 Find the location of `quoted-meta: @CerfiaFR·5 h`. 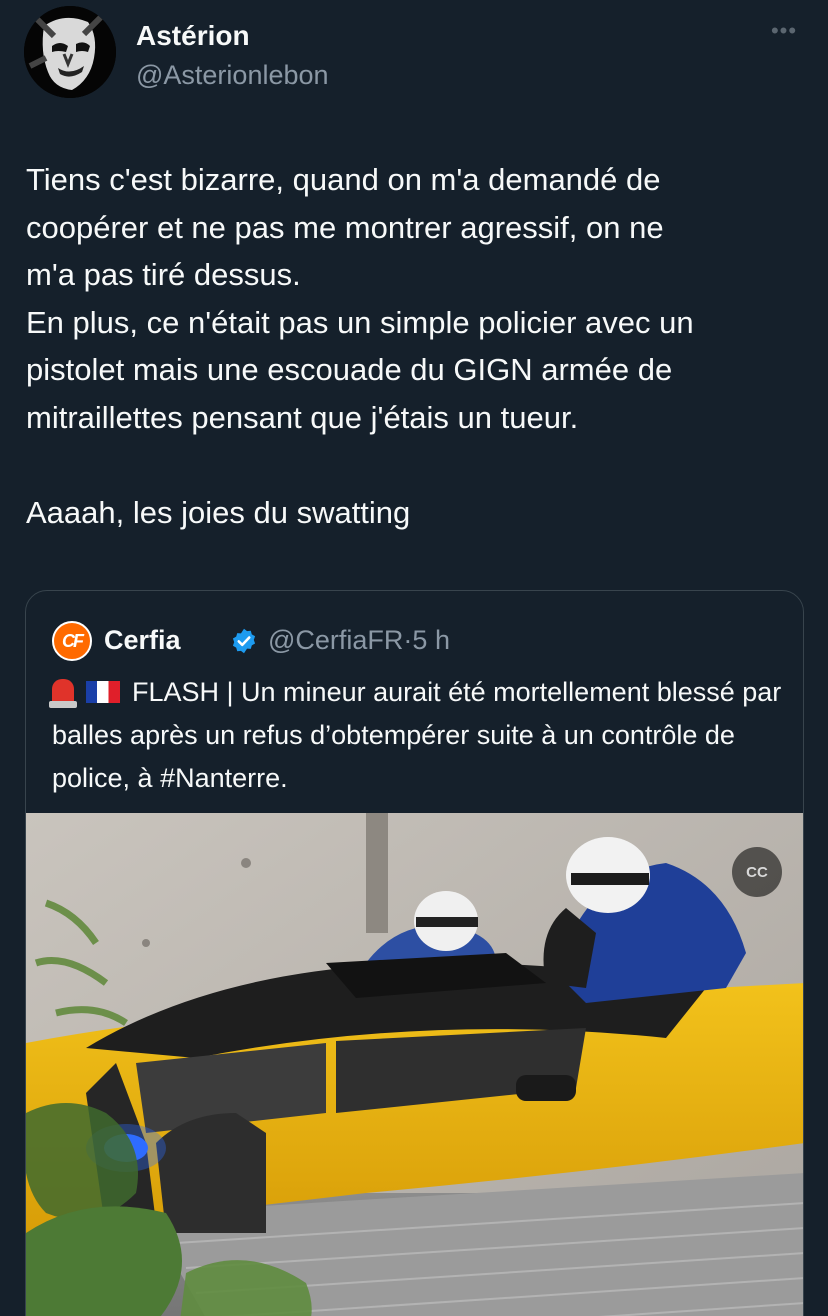

quoted-meta: @CerfiaFR·5 h is located at coordinates (359, 640).